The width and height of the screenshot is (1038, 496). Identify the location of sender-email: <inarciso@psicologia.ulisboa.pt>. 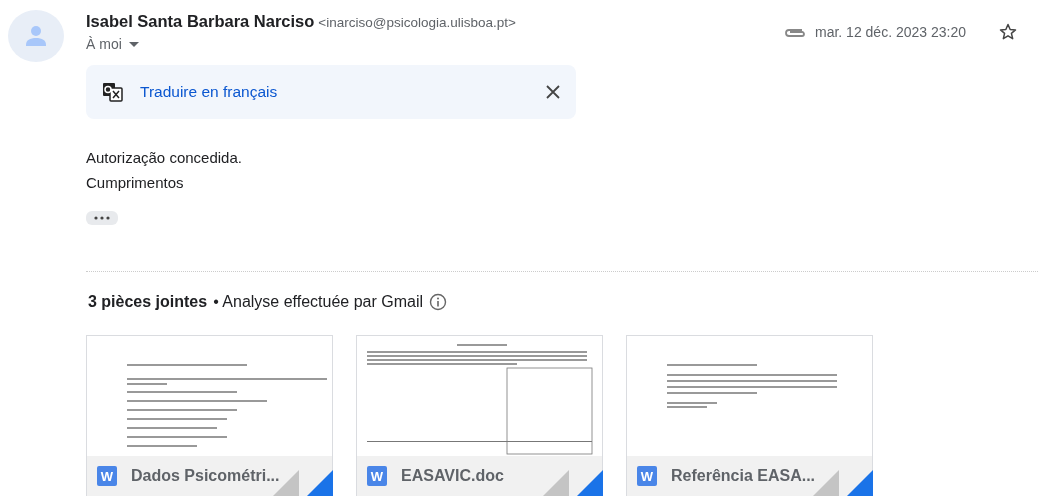
(417, 22).